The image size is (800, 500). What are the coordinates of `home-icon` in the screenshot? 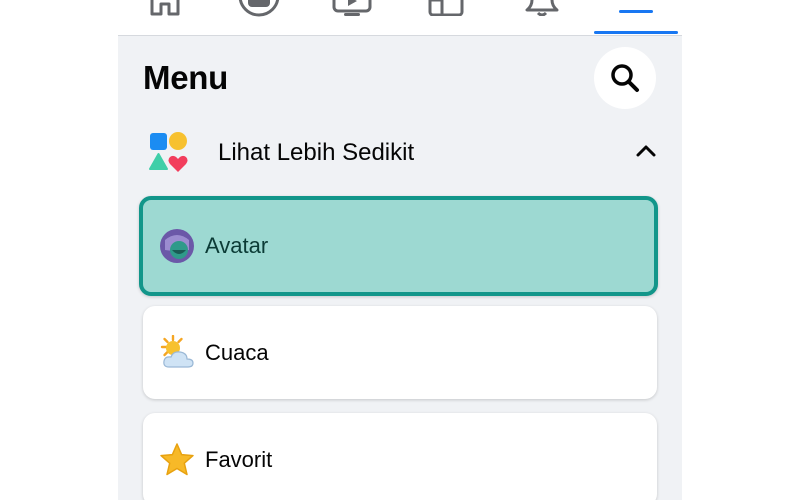 It's located at (165, 8).